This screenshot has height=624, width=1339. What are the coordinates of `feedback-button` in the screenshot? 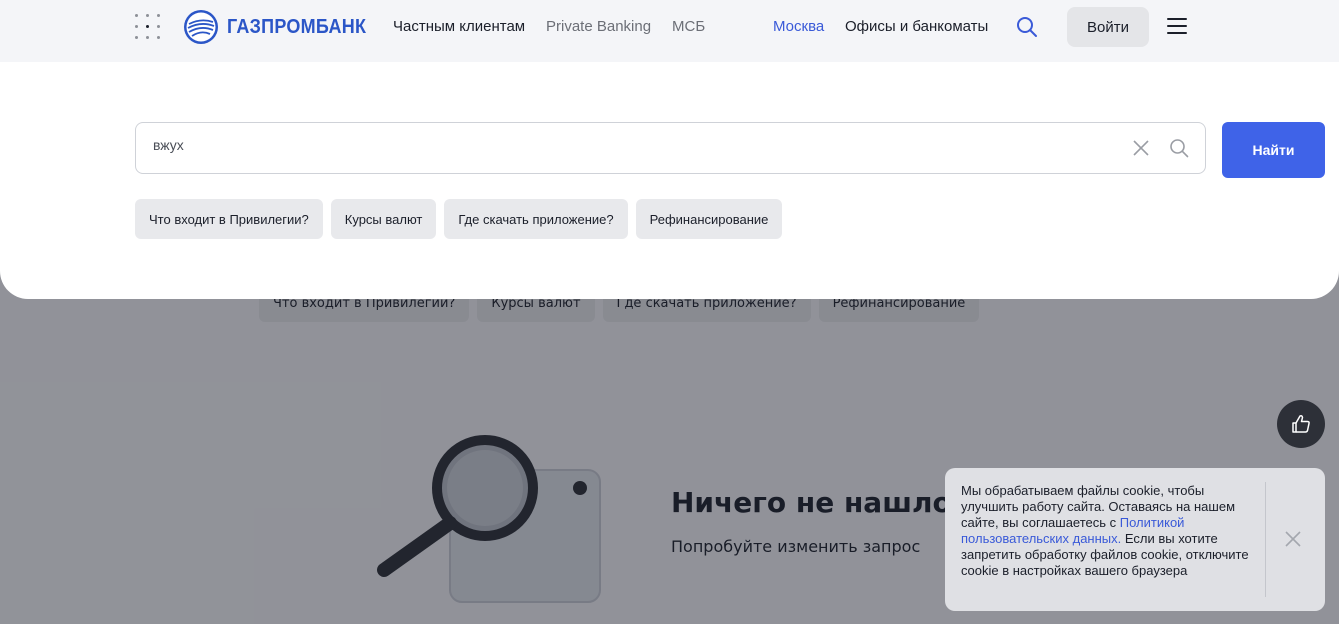 It's located at (1301, 424).